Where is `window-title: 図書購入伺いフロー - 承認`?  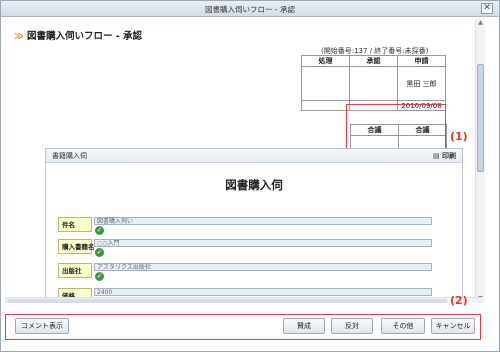 window-title: 図書購入伺いフロー - 承認 is located at coordinates (250, 9).